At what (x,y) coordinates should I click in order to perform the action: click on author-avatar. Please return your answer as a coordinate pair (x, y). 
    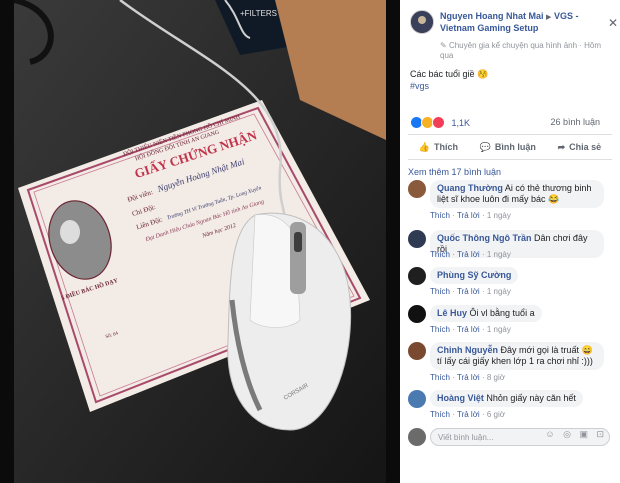
    Looking at the image, I should click on (422, 22).